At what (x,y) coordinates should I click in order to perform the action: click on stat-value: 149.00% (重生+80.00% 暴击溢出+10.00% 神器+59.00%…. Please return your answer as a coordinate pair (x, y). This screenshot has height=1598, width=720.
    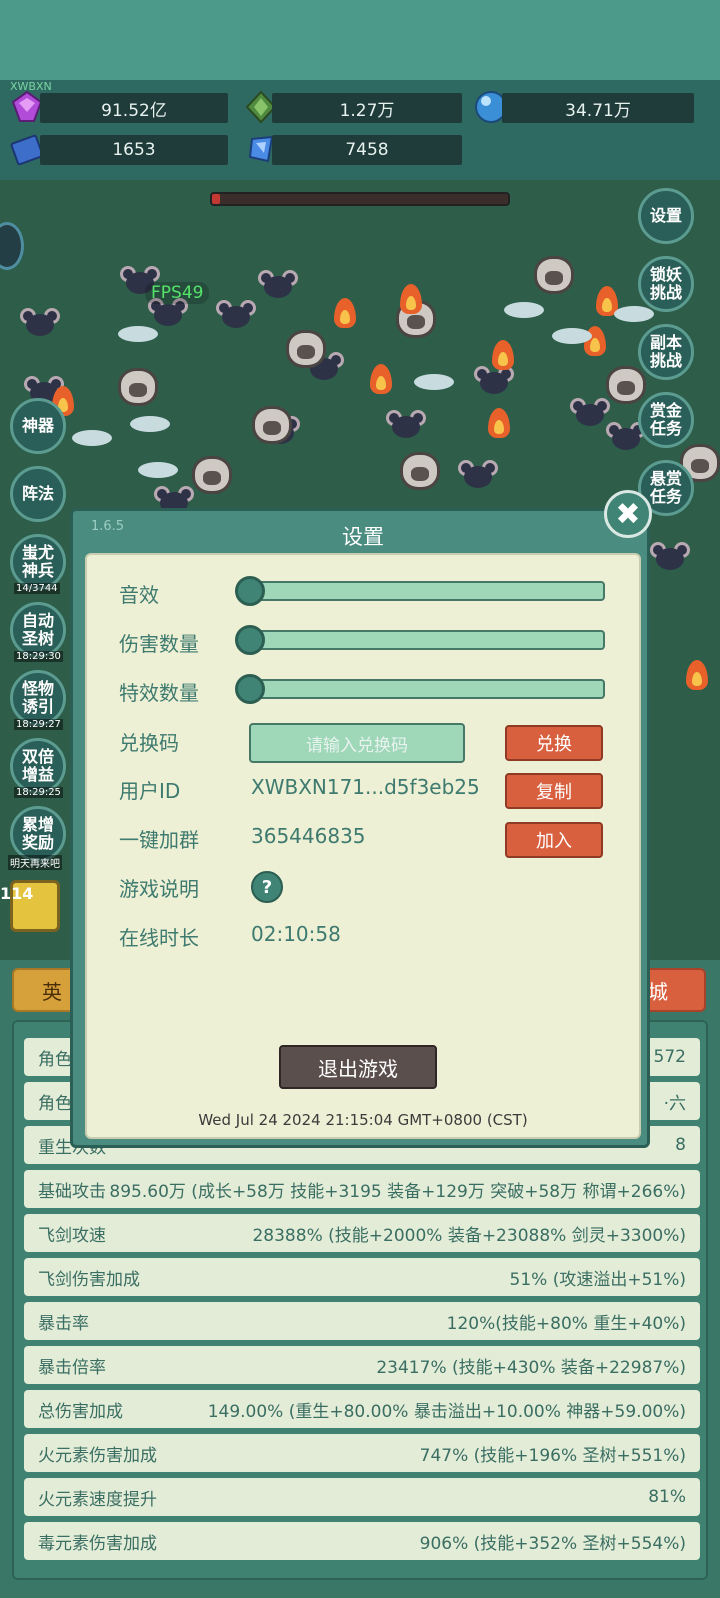
    Looking at the image, I should click on (446, 1411).